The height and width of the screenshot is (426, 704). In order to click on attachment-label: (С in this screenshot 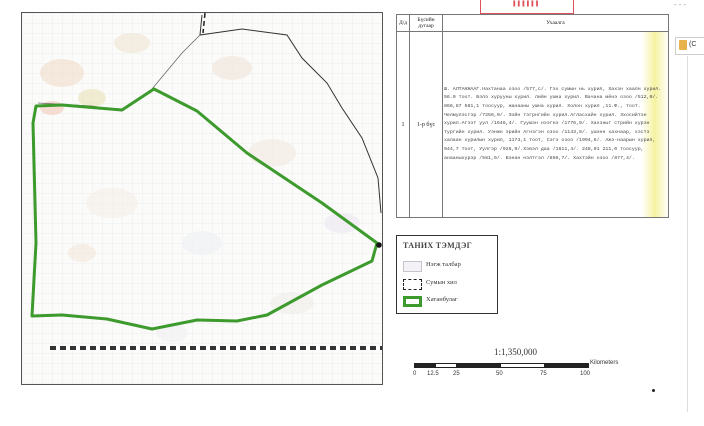, I will do `click(693, 44)`.